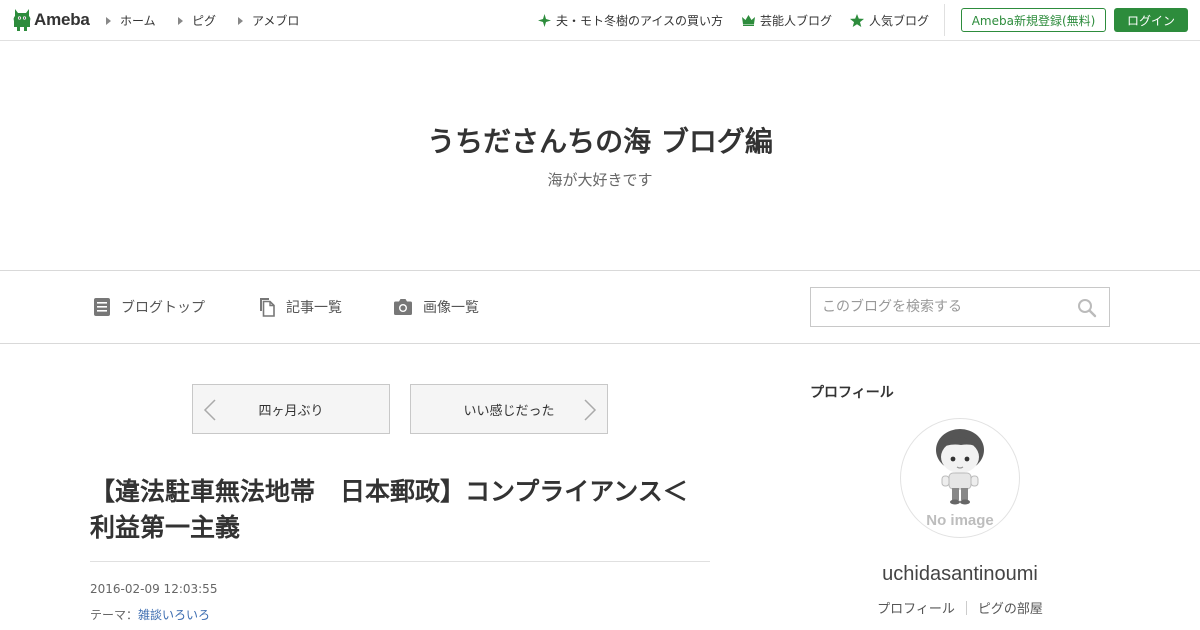 The height and width of the screenshot is (630, 1200). Describe the element at coordinates (62, 19) in the screenshot. I see `logo-text: Ameba` at that location.